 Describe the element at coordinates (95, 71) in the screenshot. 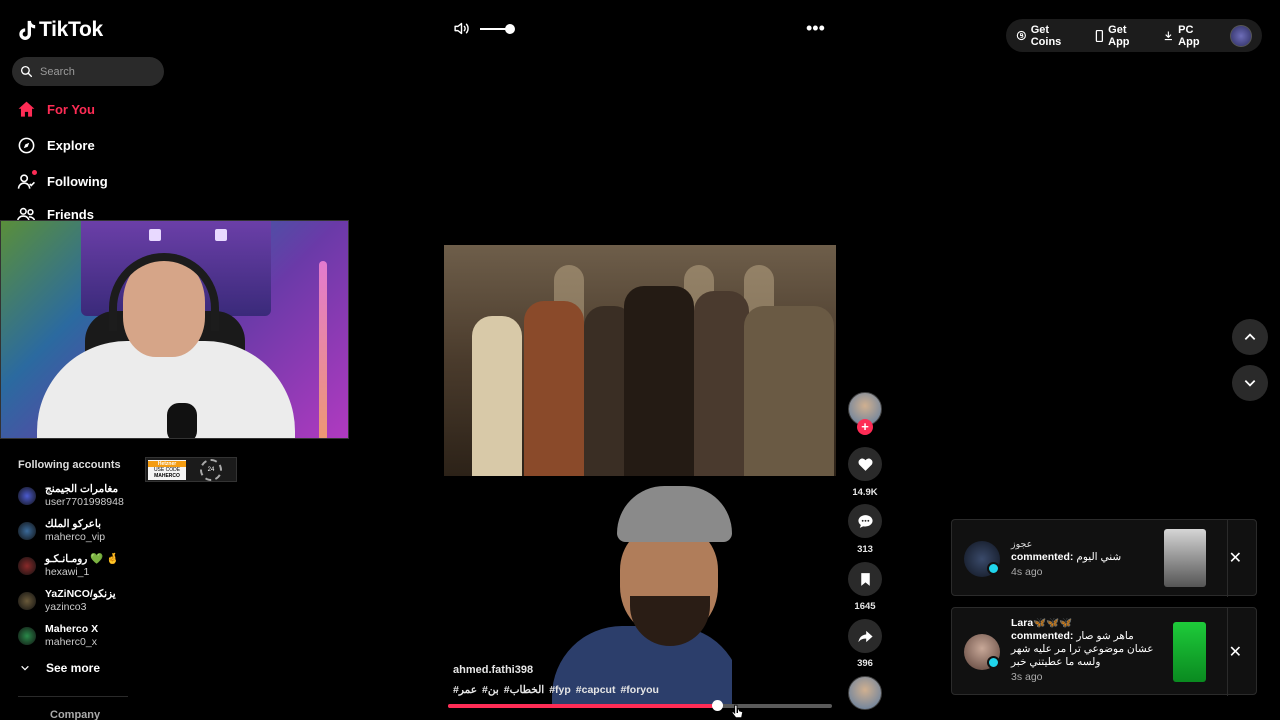

I see `search-input` at that location.